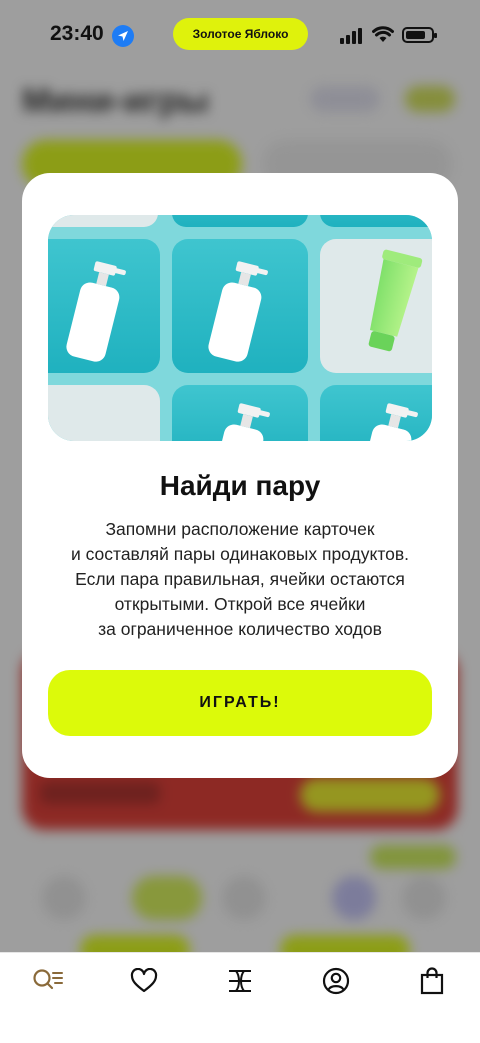 The width and height of the screenshot is (480, 1043). What do you see at coordinates (419, 35) in the screenshot?
I see `battery-icon` at bounding box center [419, 35].